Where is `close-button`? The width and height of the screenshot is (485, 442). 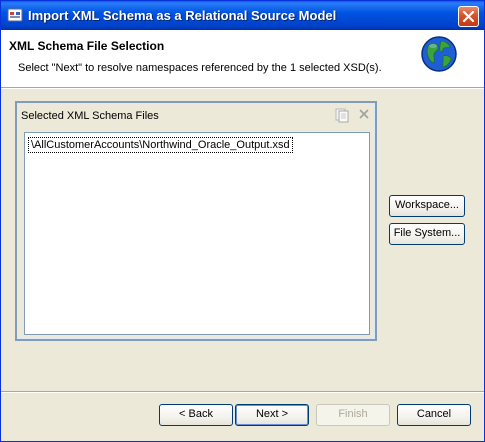
close-button is located at coordinates (468, 16).